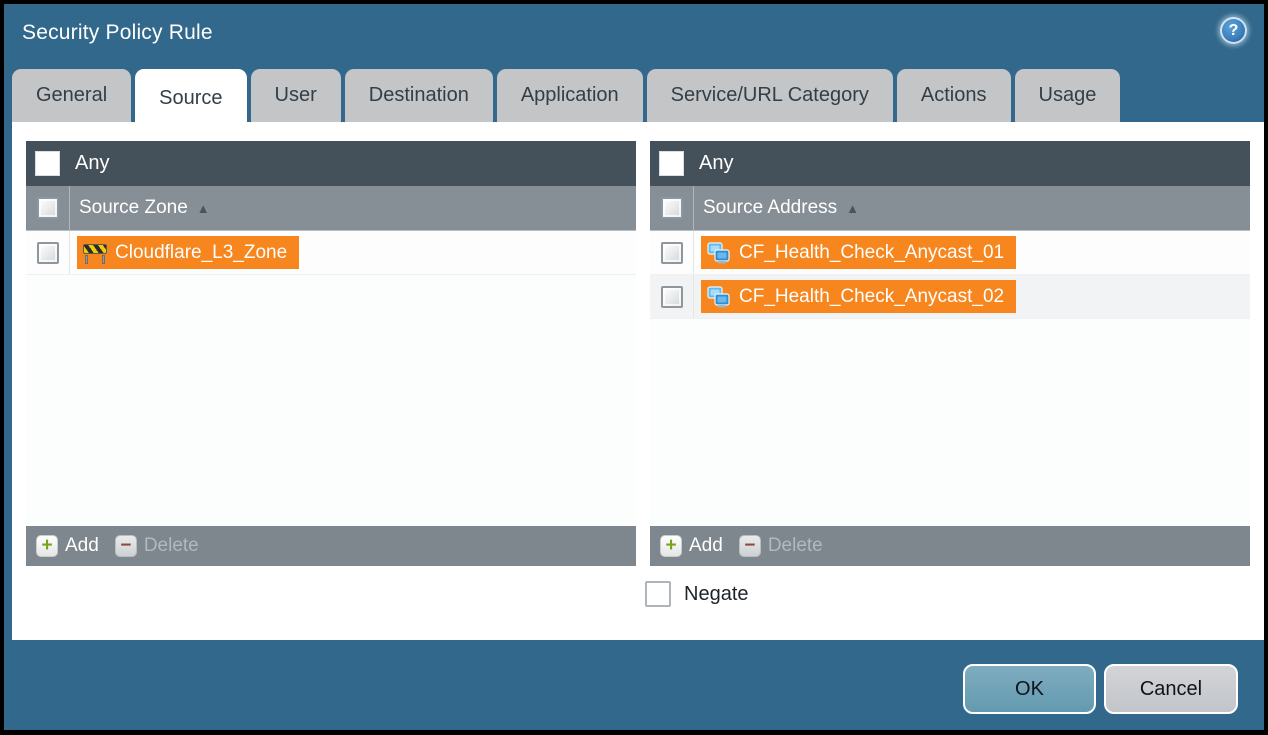 The image size is (1268, 735). I want to click on negate-label: Negate, so click(716, 593).